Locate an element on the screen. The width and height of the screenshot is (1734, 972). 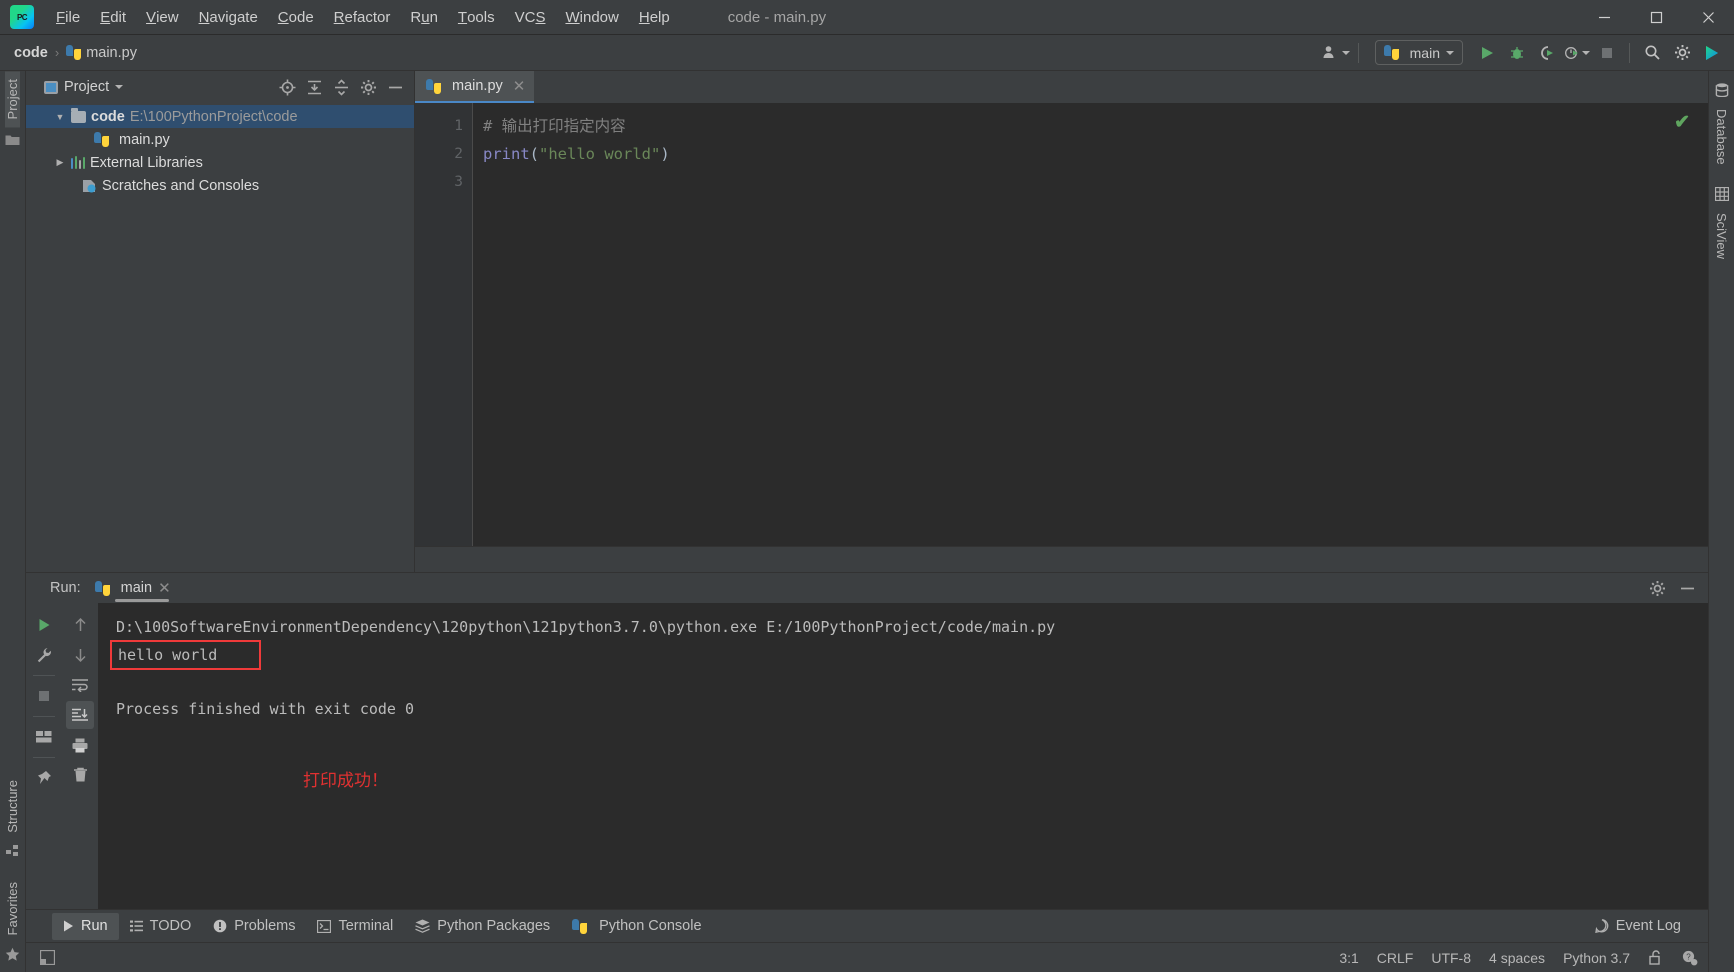
menu-item-view: View is located at coordinates (162, 17).